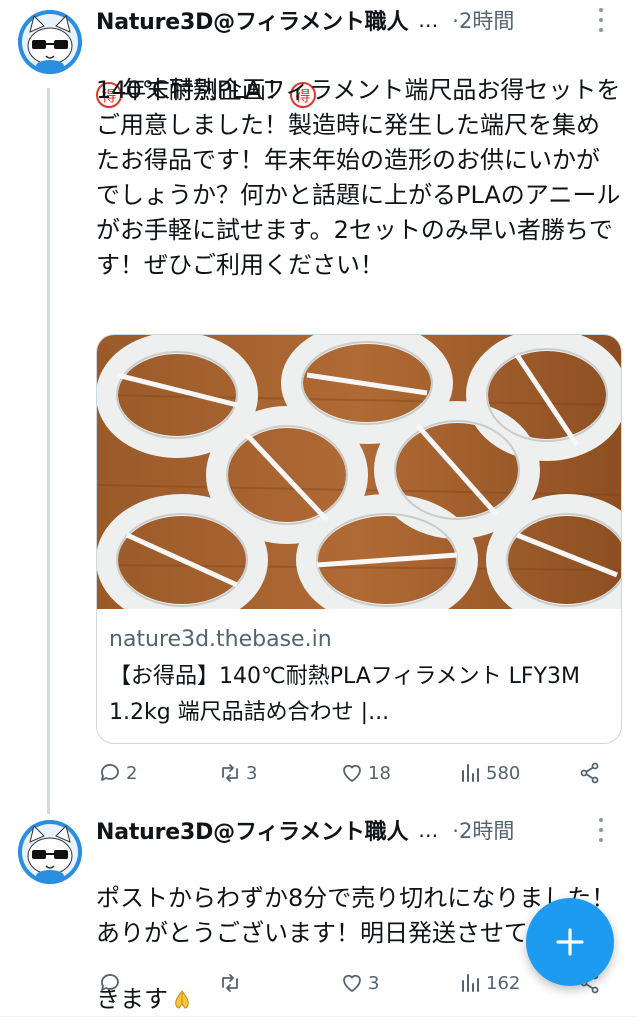  I want to click on share-button, so click(590, 773).